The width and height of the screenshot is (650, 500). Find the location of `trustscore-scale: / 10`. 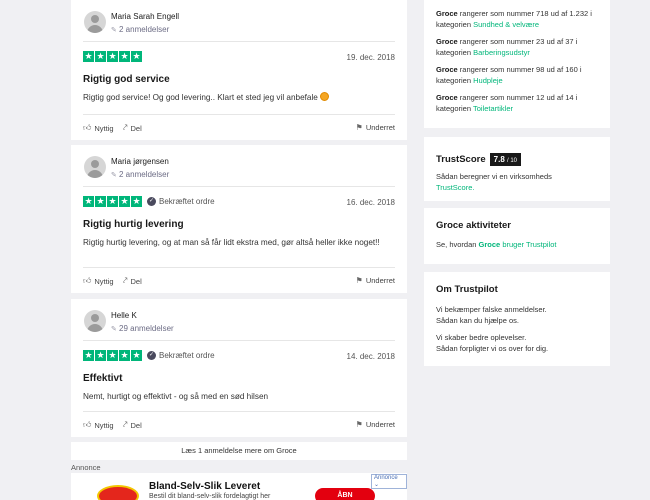

trustscore-scale: / 10 is located at coordinates (512, 161).